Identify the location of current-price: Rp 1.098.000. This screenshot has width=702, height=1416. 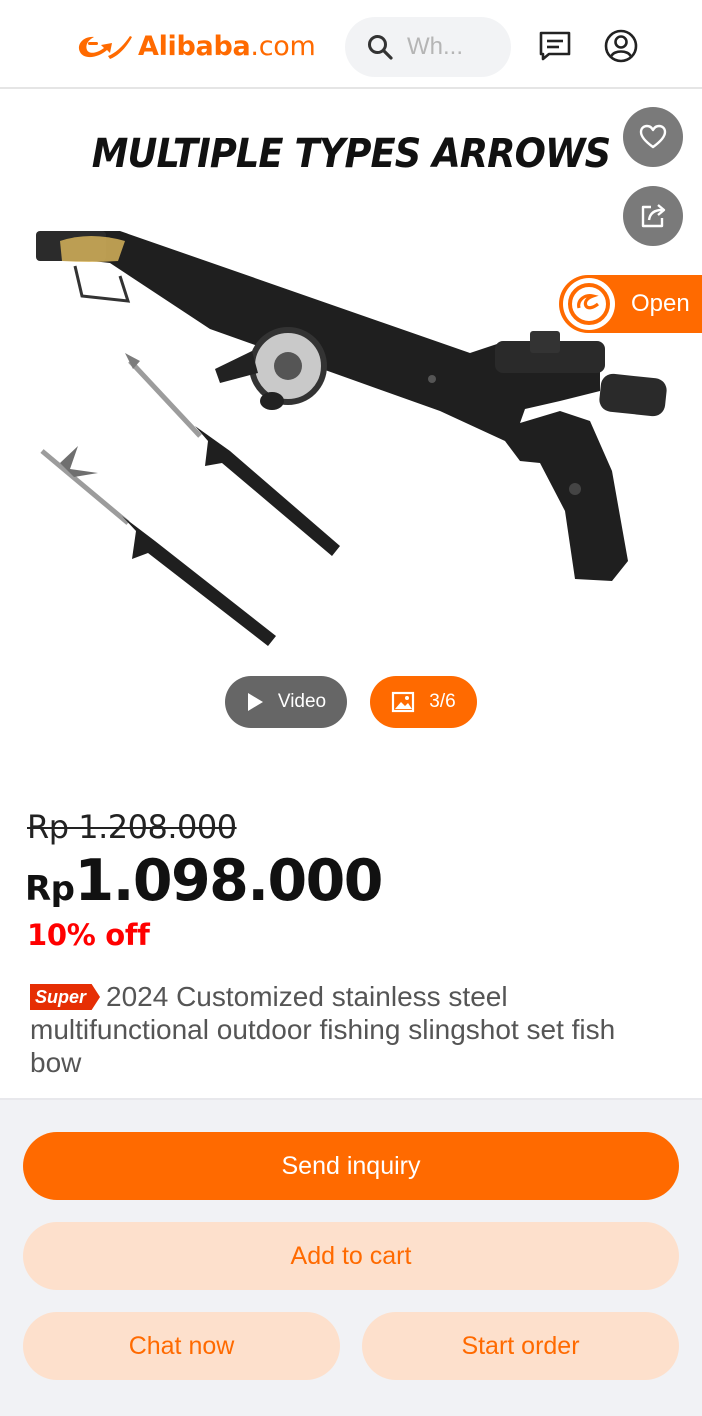
(204, 881).